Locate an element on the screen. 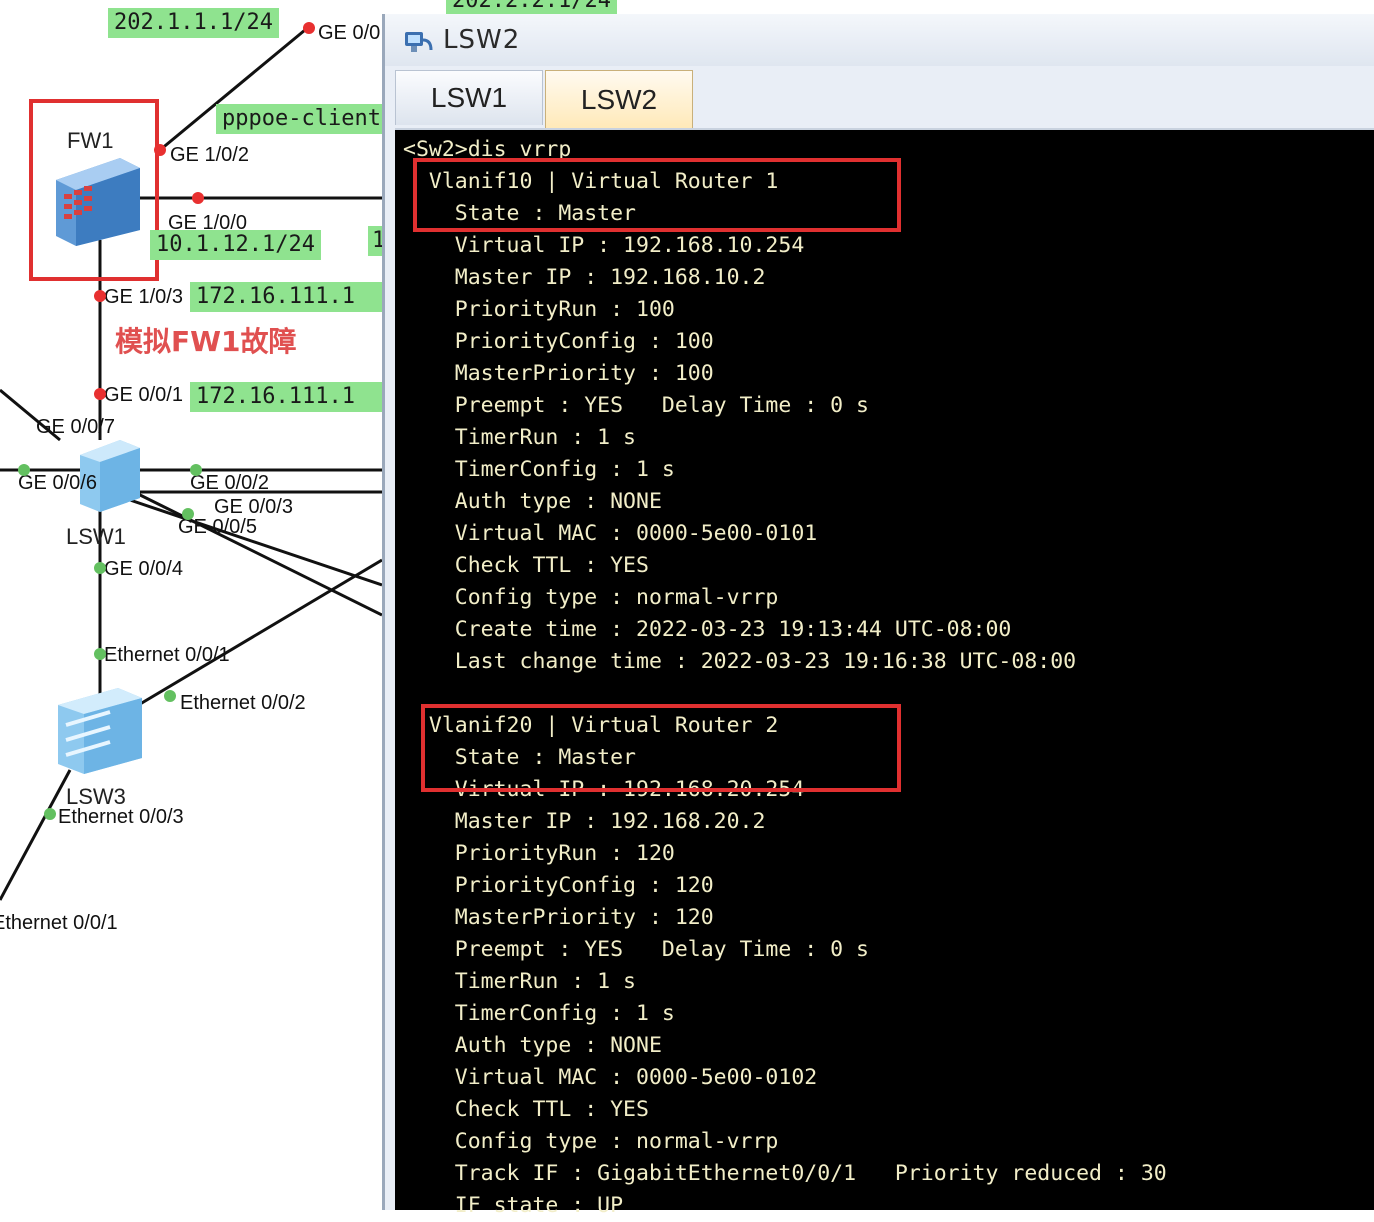 This screenshot has width=1374, height=1222. window-title: LSW2 is located at coordinates (482, 40).